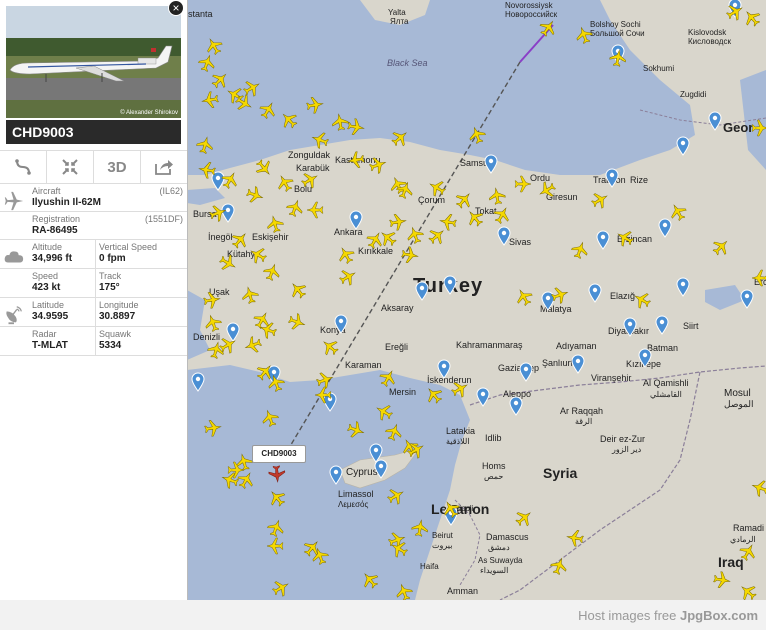 This screenshot has height=630, width=766. I want to click on label-deir-ez-zur: Deir ez-Zur, so click(622, 439).